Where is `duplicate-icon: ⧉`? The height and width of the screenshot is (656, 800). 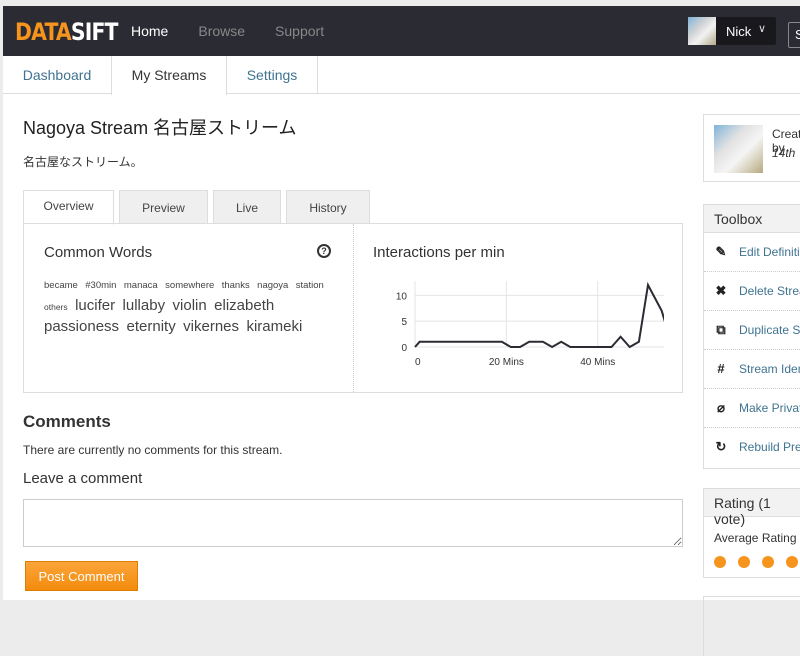
duplicate-icon: ⧉ is located at coordinates (721, 330).